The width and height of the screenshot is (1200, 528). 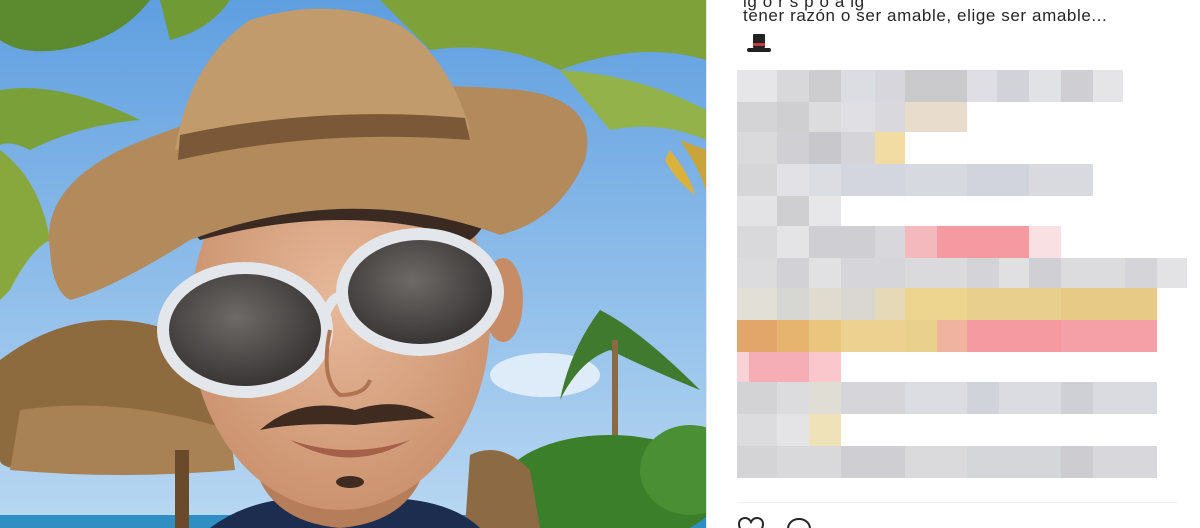 I want to click on comment-icon, so click(x=799, y=522).